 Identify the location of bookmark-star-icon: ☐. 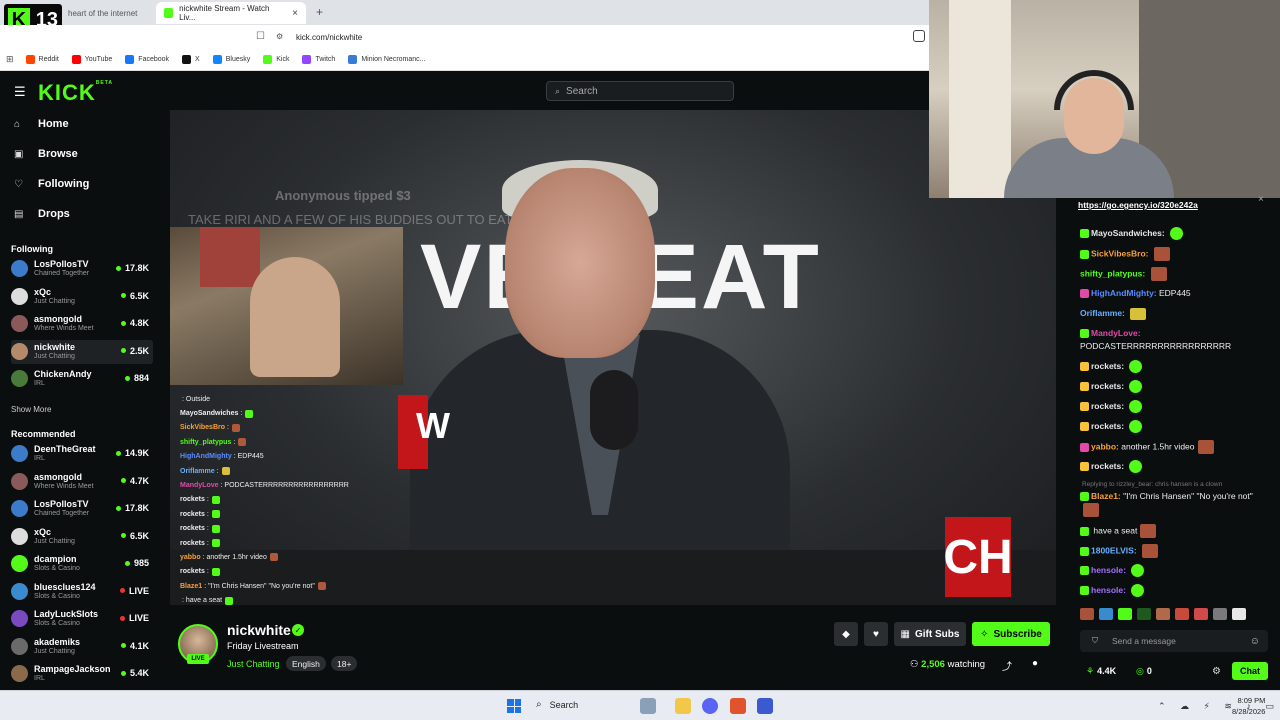
(260, 36).